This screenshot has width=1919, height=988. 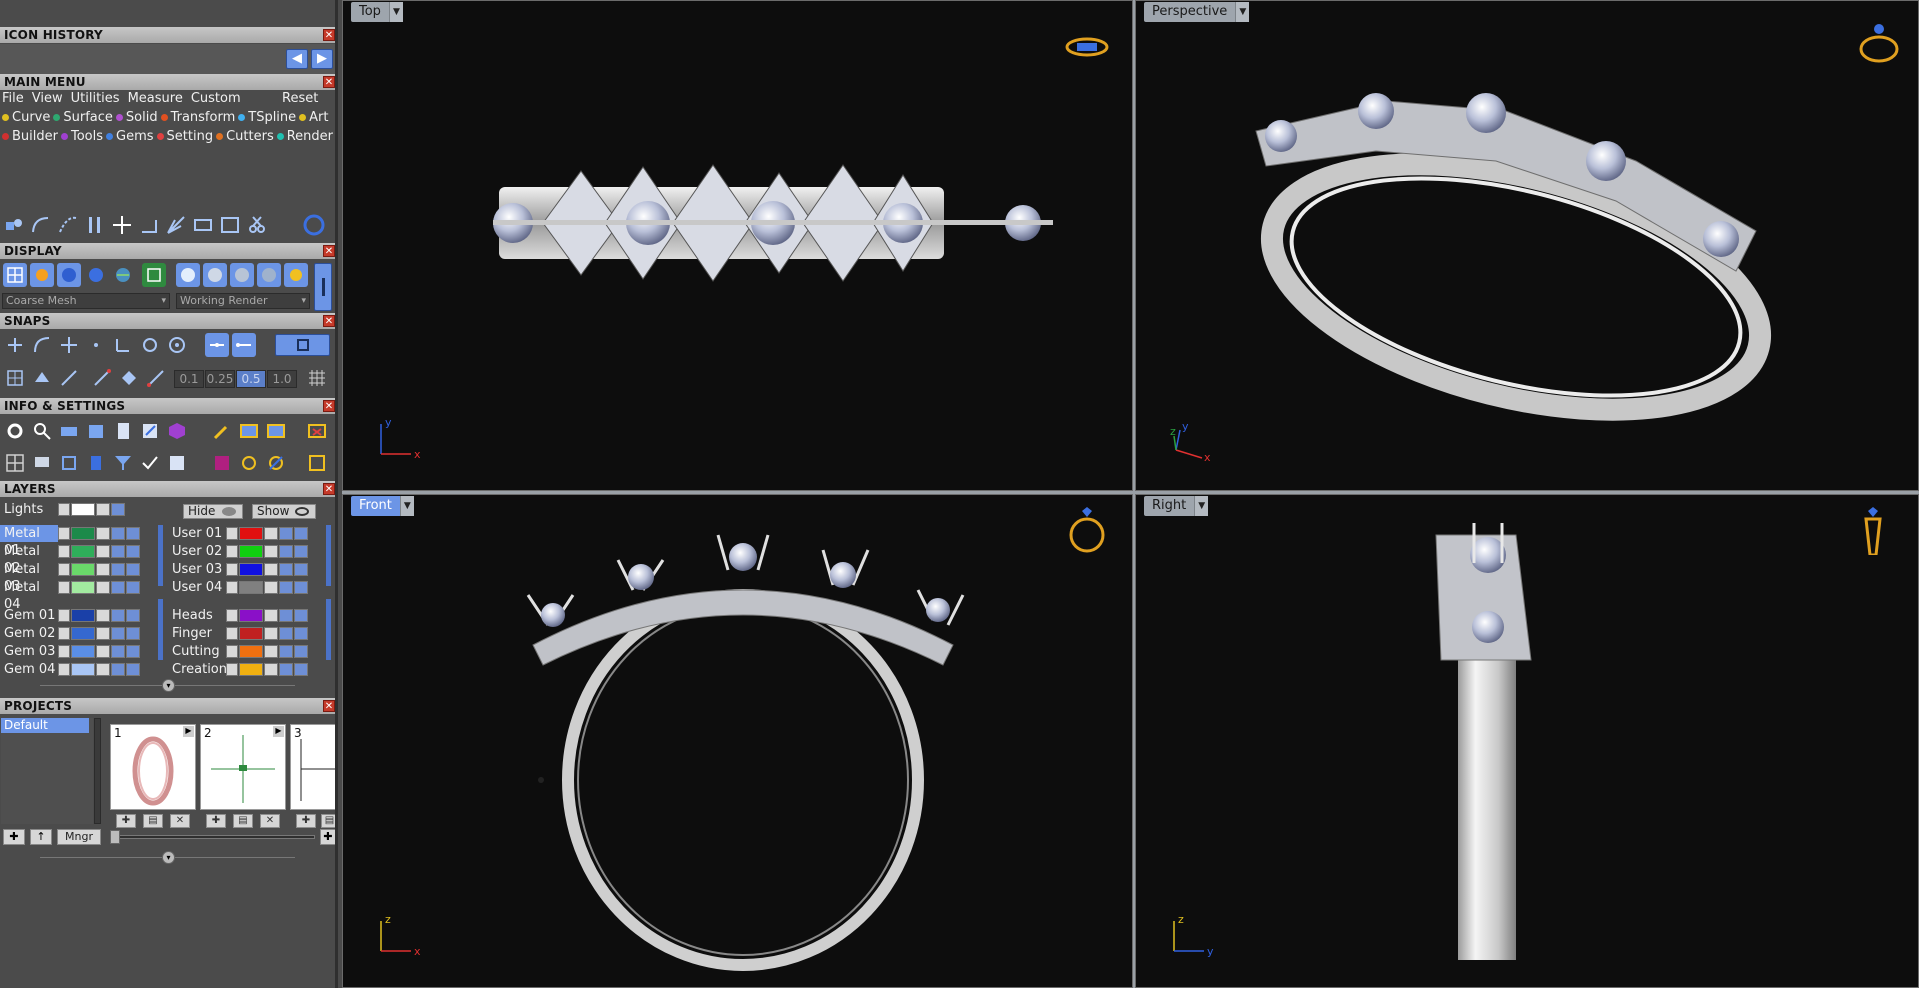 What do you see at coordinates (79, 837) in the screenshot?
I see `project-manager-button: Mngr` at bounding box center [79, 837].